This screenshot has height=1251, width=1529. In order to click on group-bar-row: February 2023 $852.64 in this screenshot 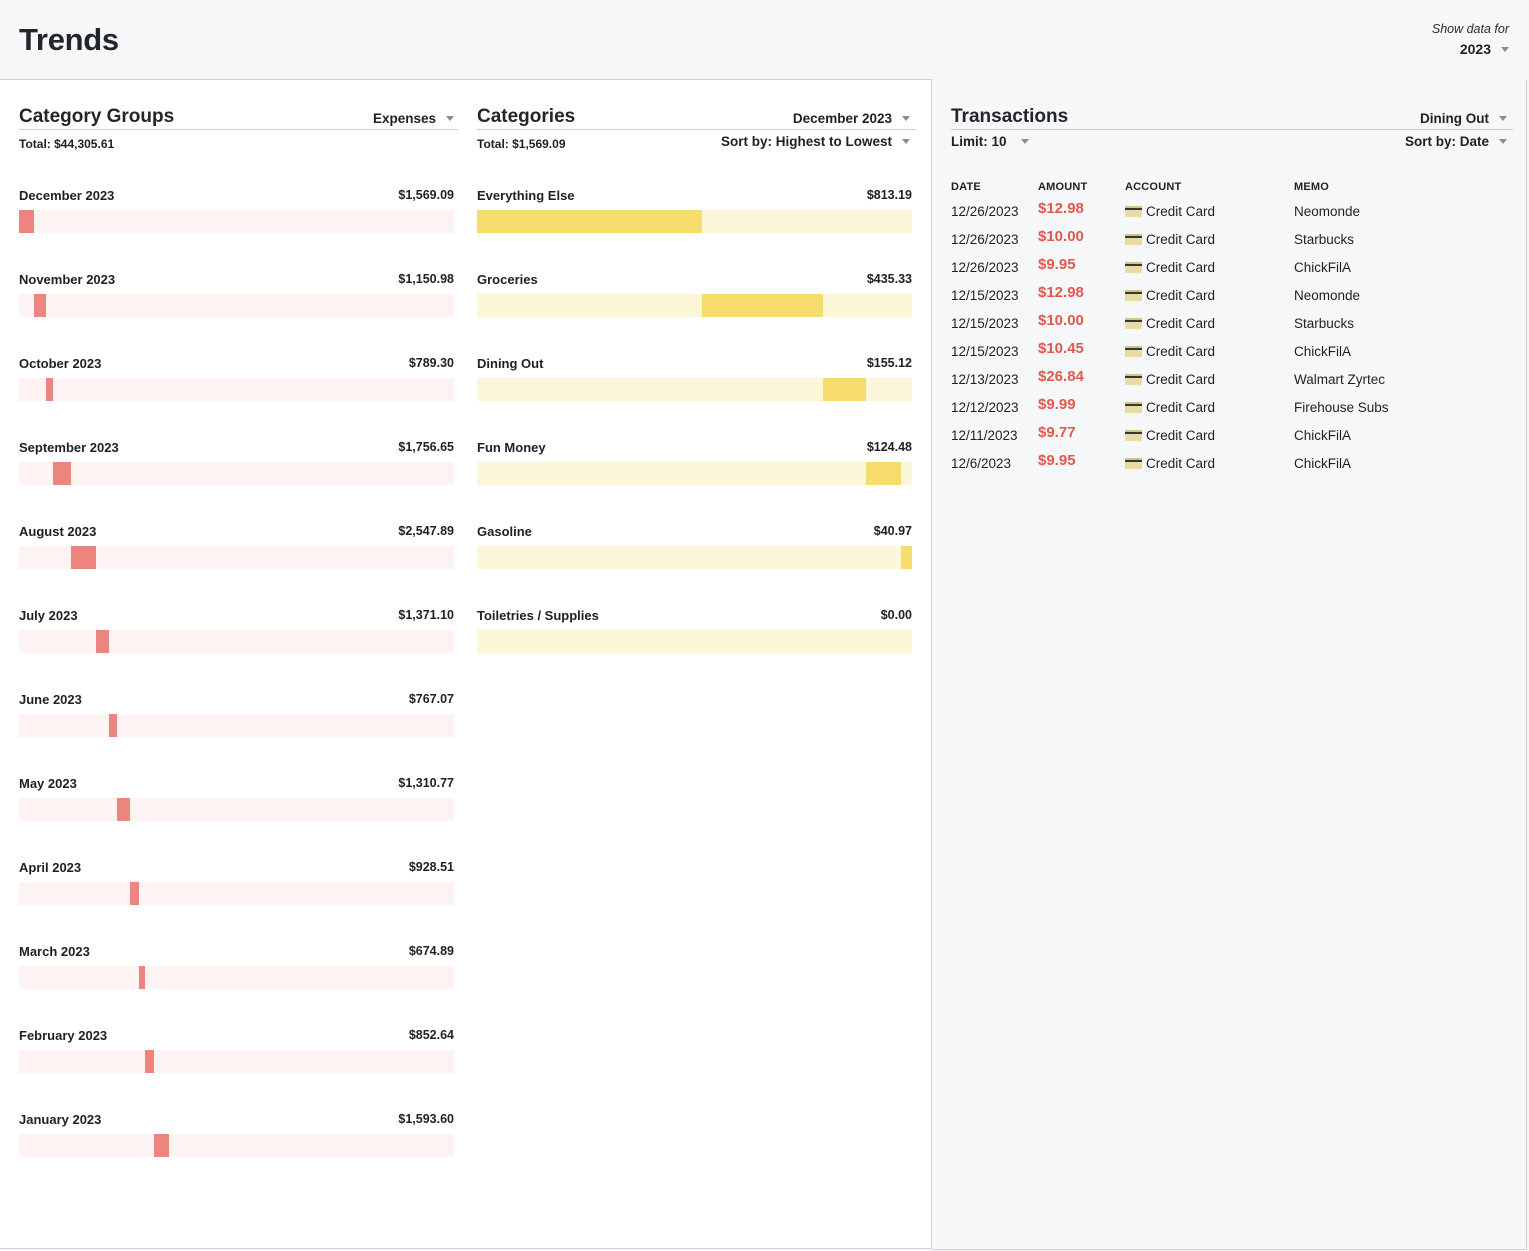, I will do `click(236, 1070)`.